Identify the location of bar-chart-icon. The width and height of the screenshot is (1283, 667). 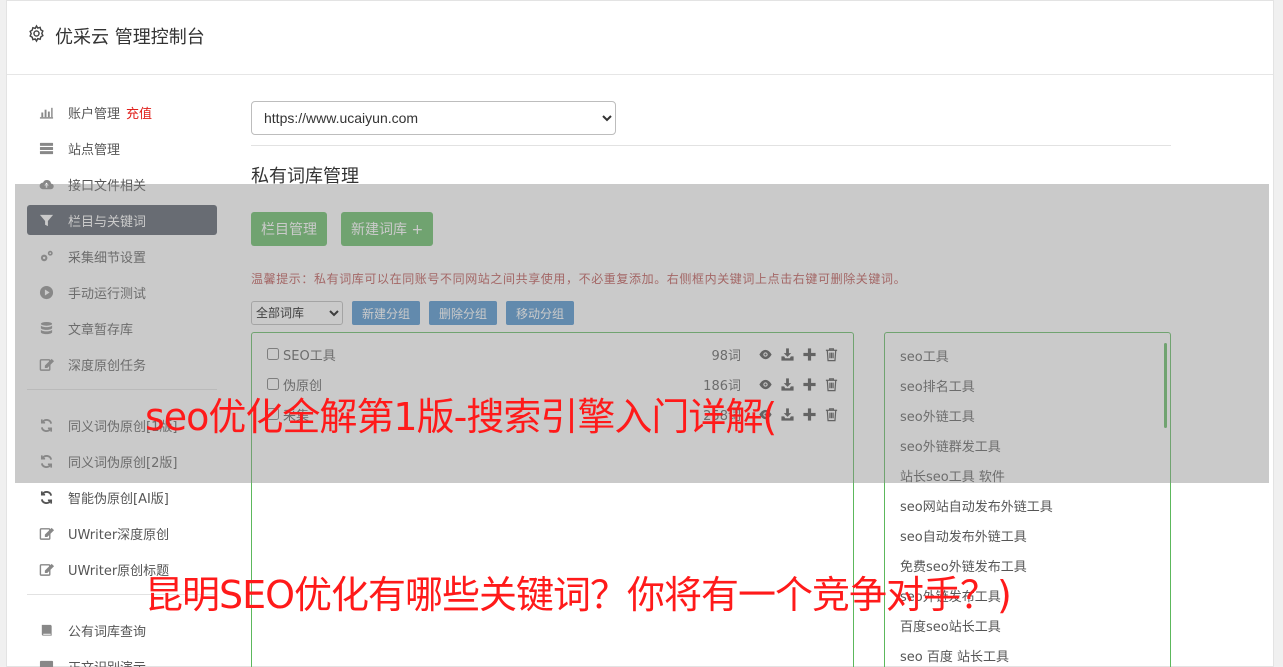
(46, 112).